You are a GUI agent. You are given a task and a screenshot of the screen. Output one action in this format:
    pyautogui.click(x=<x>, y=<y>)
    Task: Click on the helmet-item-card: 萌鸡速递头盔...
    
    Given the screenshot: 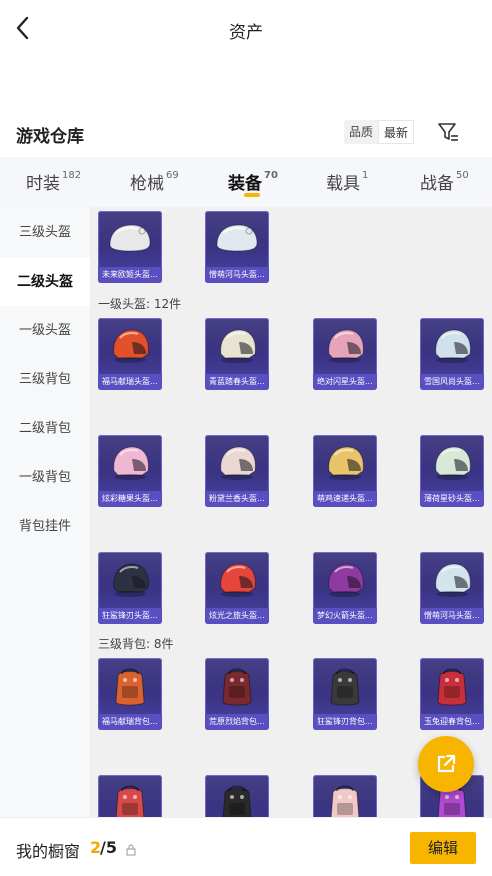 What is the action you would take?
    pyautogui.click(x=345, y=471)
    